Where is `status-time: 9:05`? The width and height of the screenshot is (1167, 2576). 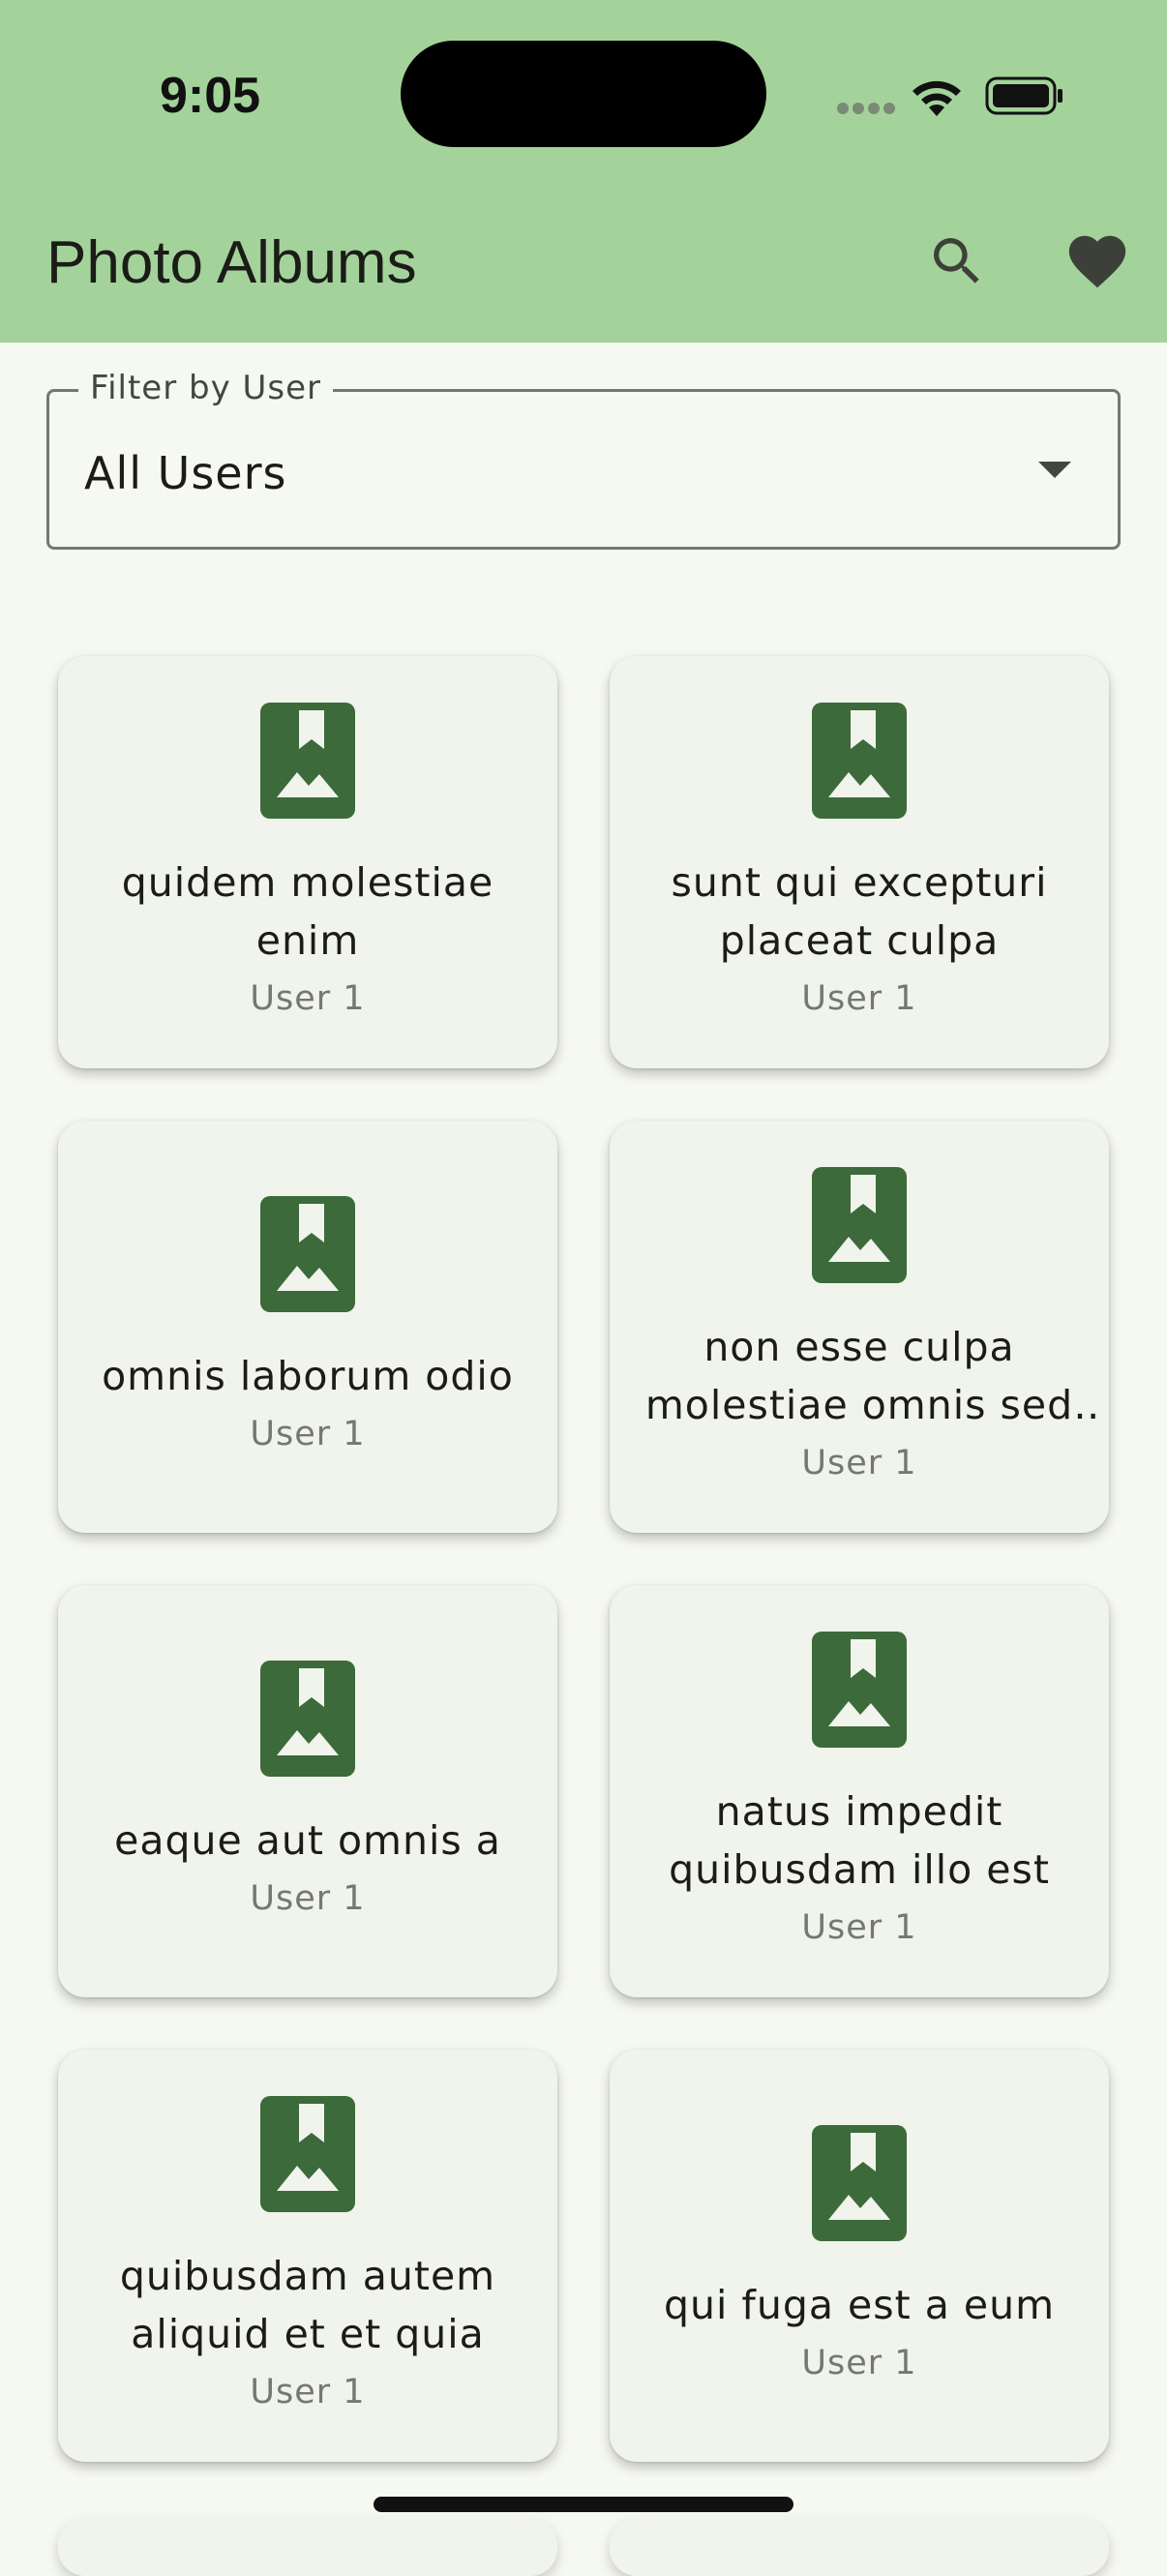
status-time: 9:05 is located at coordinates (210, 96).